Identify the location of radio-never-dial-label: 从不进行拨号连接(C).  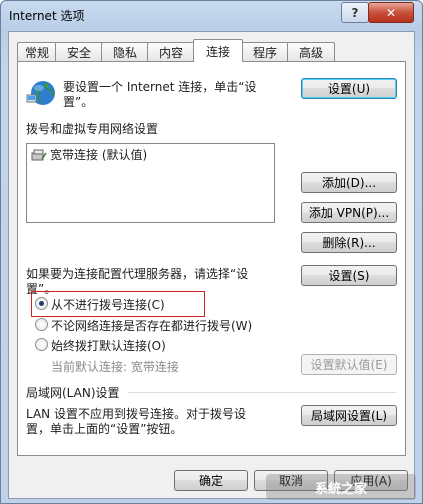
(108, 304).